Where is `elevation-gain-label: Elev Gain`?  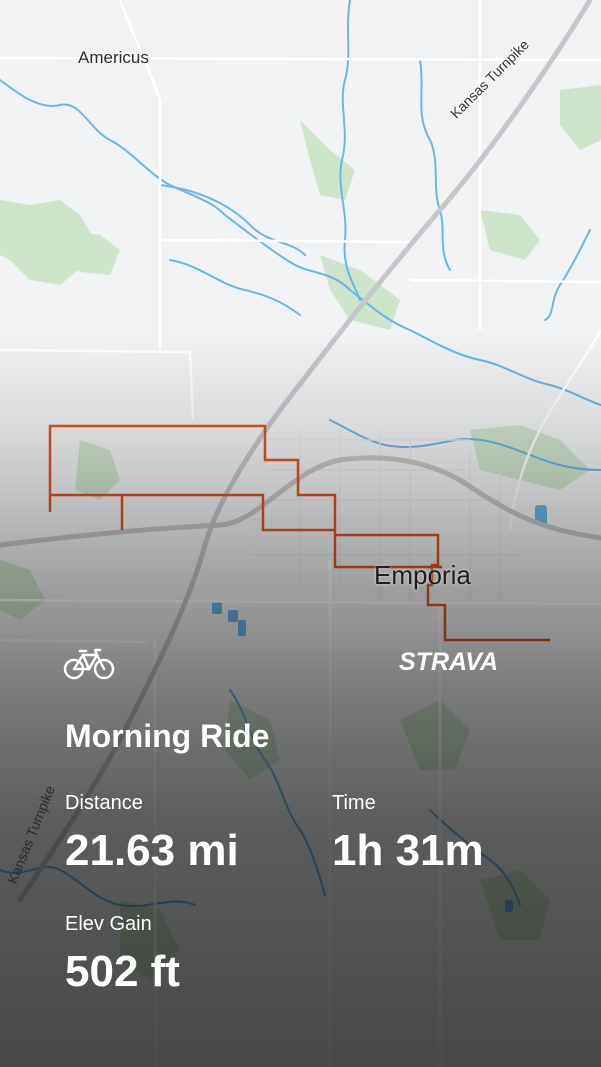 elevation-gain-label: Elev Gain is located at coordinates (108, 924).